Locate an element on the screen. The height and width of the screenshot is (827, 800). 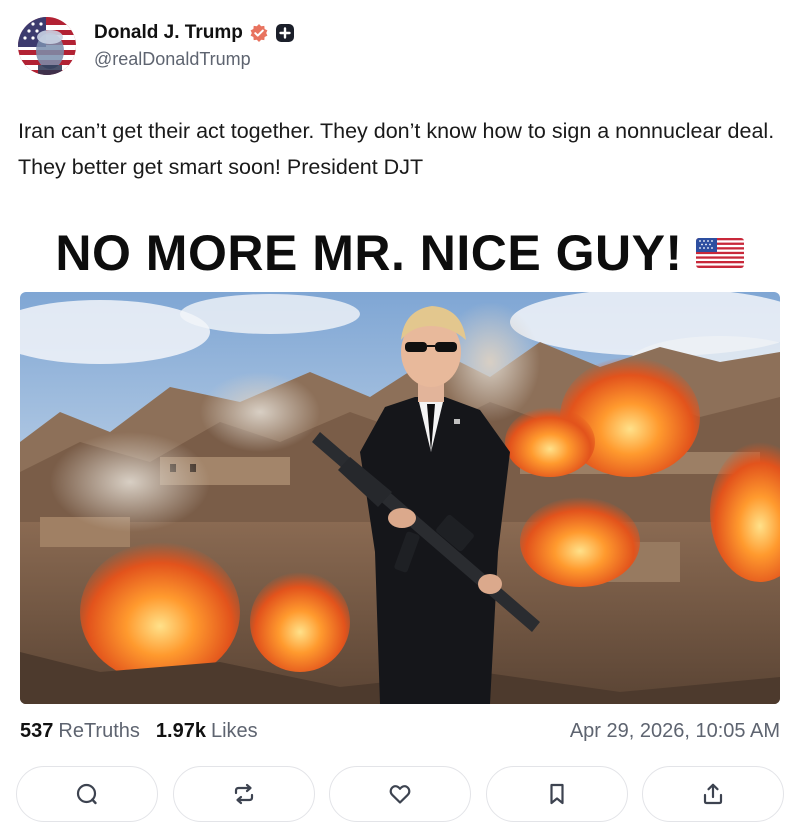
retruth-icon is located at coordinates (243, 794).